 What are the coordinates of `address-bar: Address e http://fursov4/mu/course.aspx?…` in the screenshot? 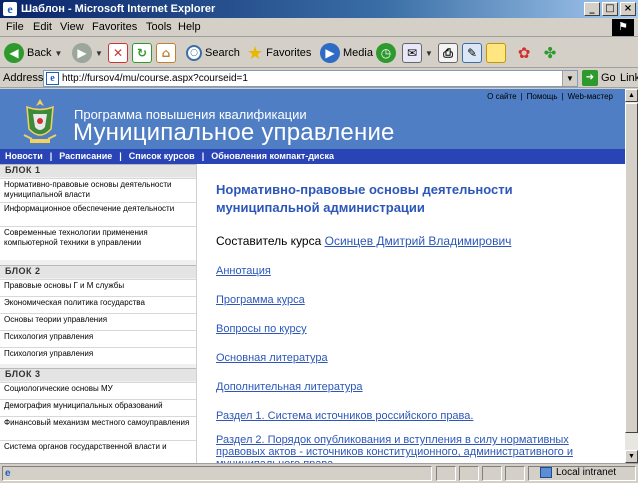 It's located at (319, 78).